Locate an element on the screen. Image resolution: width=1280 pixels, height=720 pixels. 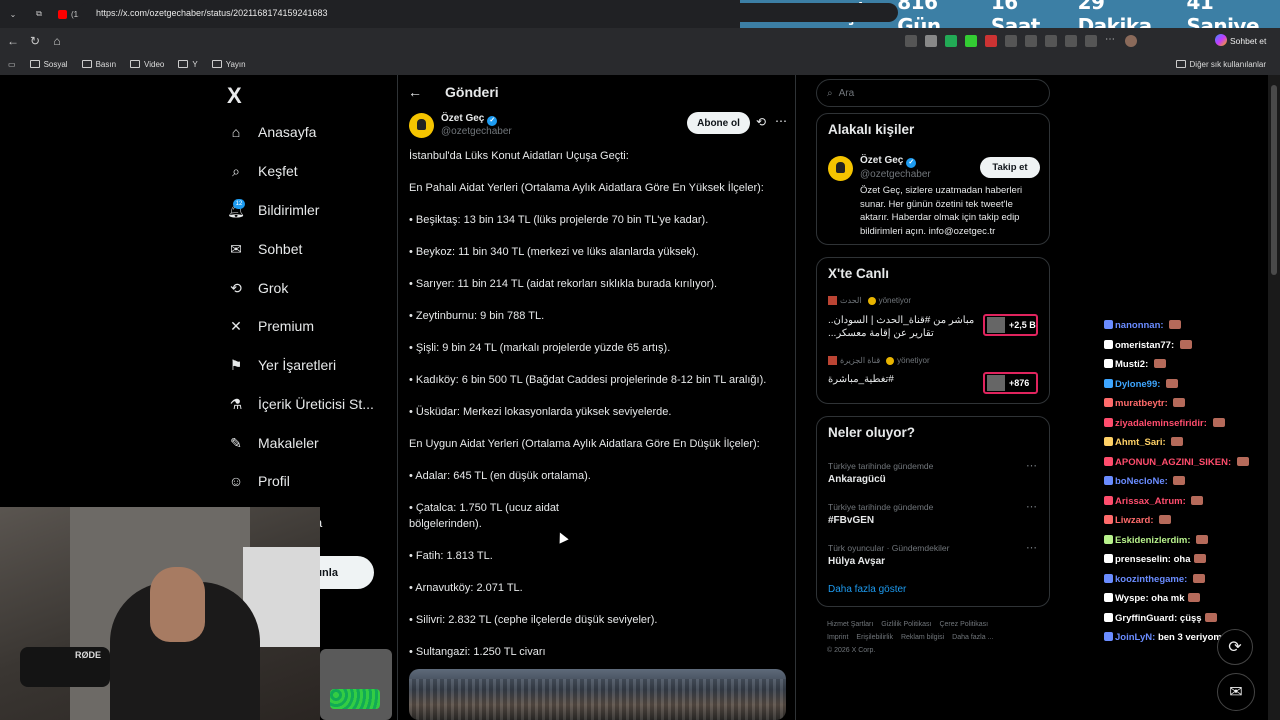
workspaces-button: ⧉ is located at coordinates (39, 14).